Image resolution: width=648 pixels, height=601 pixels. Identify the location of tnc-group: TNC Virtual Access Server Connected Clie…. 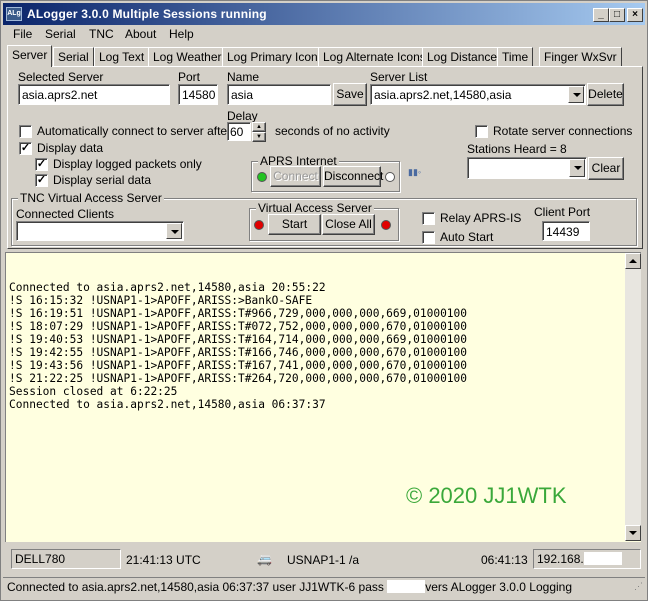
(324, 218).